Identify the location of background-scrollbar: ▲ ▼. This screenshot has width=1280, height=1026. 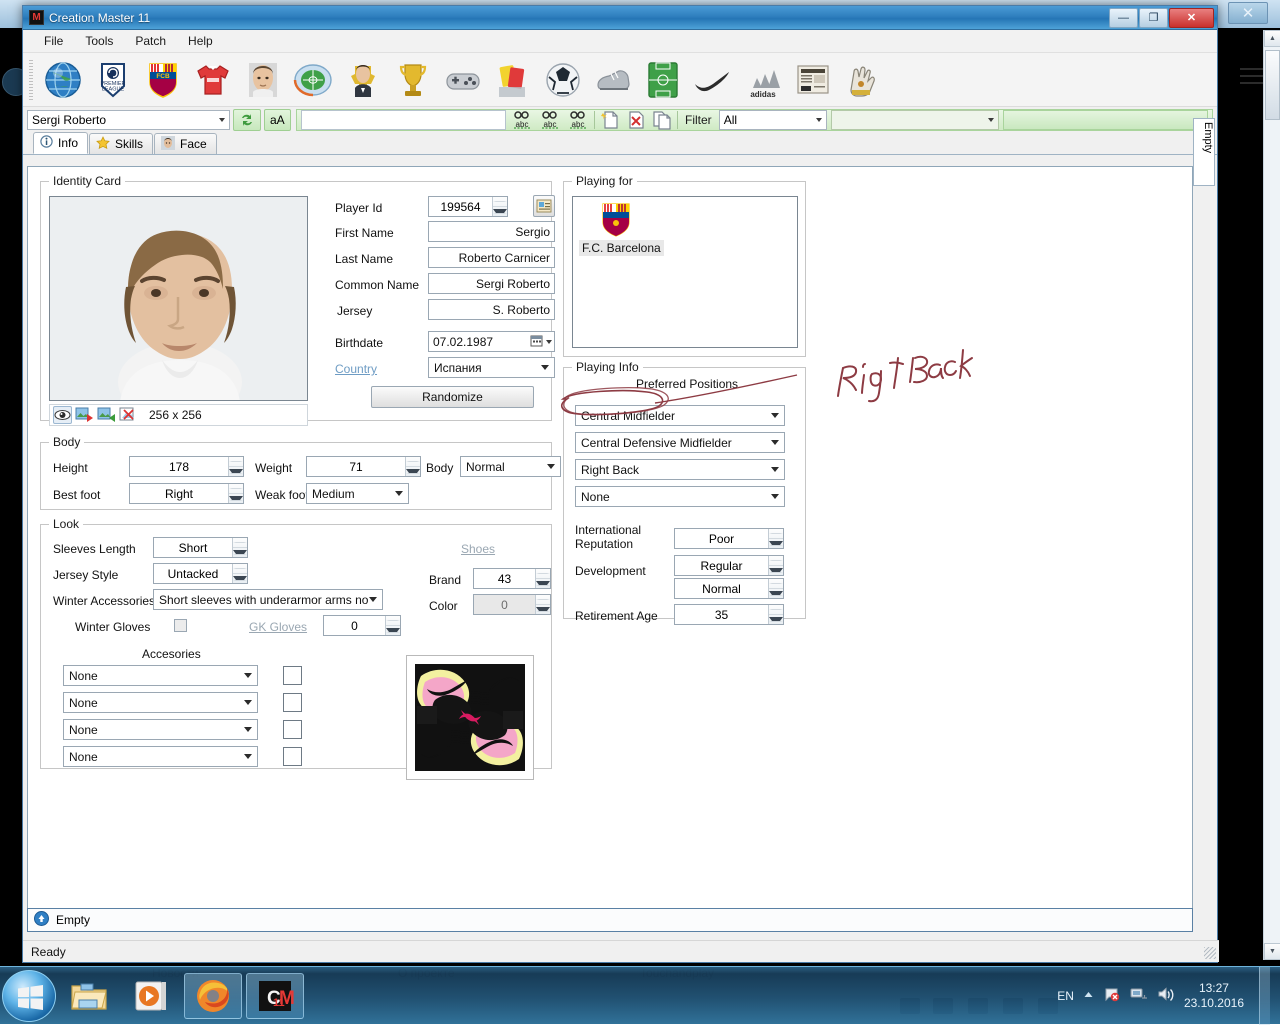
(1271, 495).